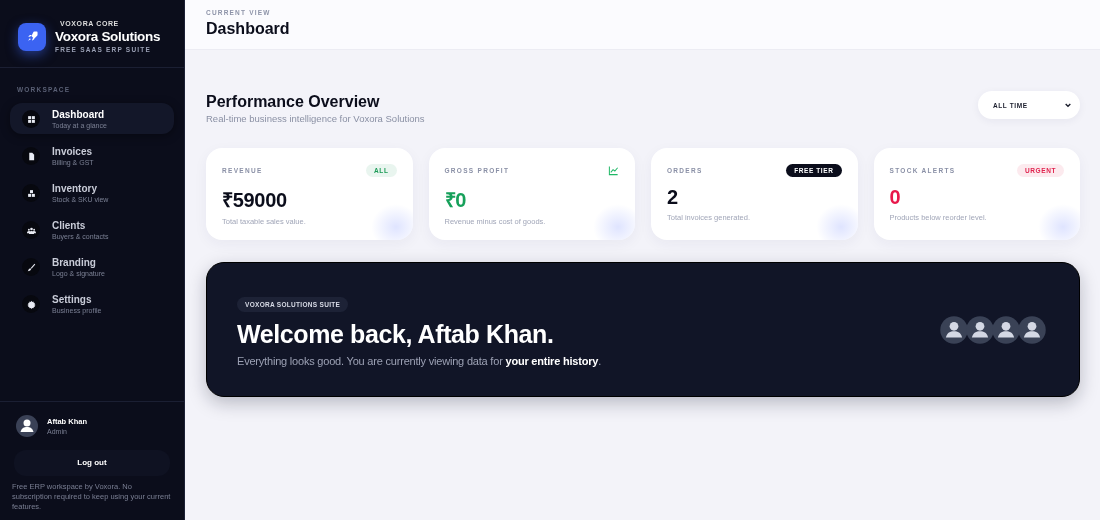  Describe the element at coordinates (248, 29) in the screenshot. I see `page-title: Dashboard` at that location.